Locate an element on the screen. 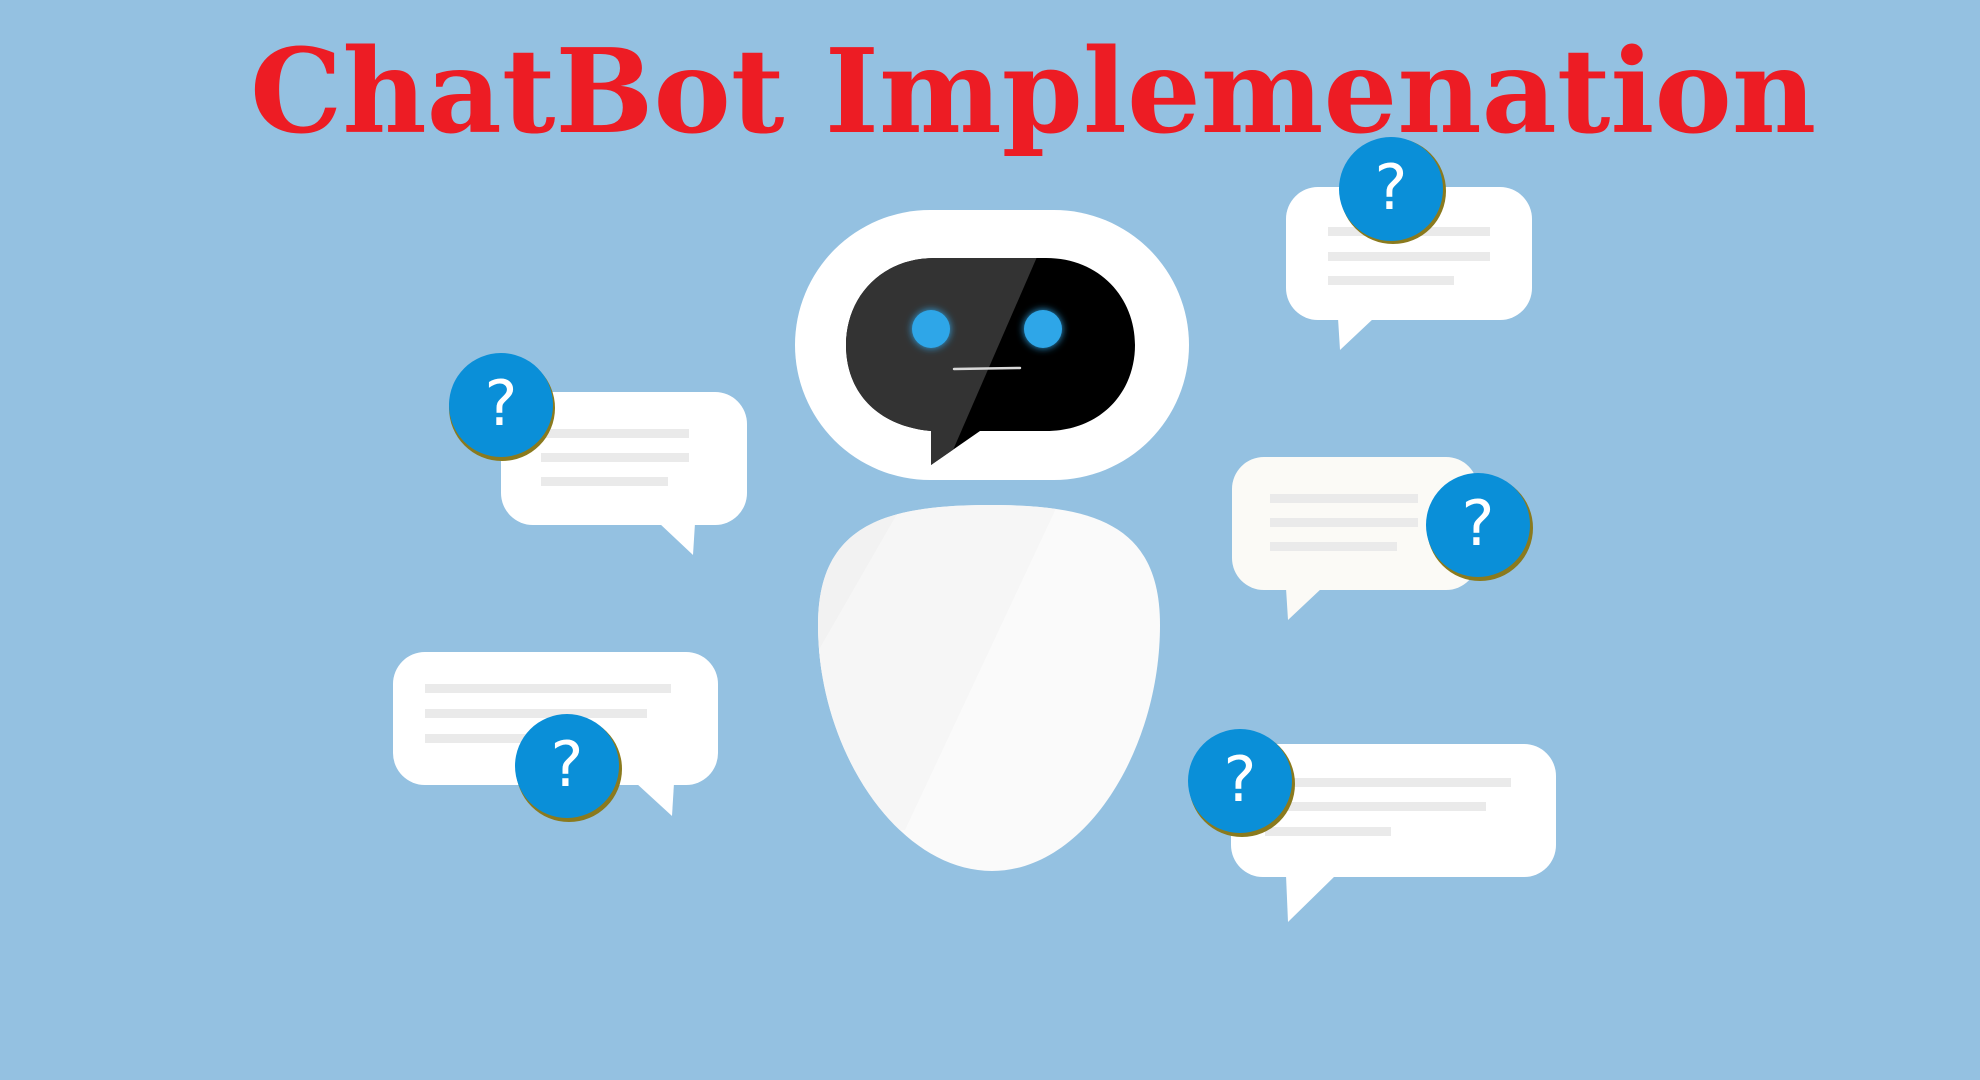 The height and width of the screenshot is (1080, 1980). robot-body is located at coordinates (989, 688).